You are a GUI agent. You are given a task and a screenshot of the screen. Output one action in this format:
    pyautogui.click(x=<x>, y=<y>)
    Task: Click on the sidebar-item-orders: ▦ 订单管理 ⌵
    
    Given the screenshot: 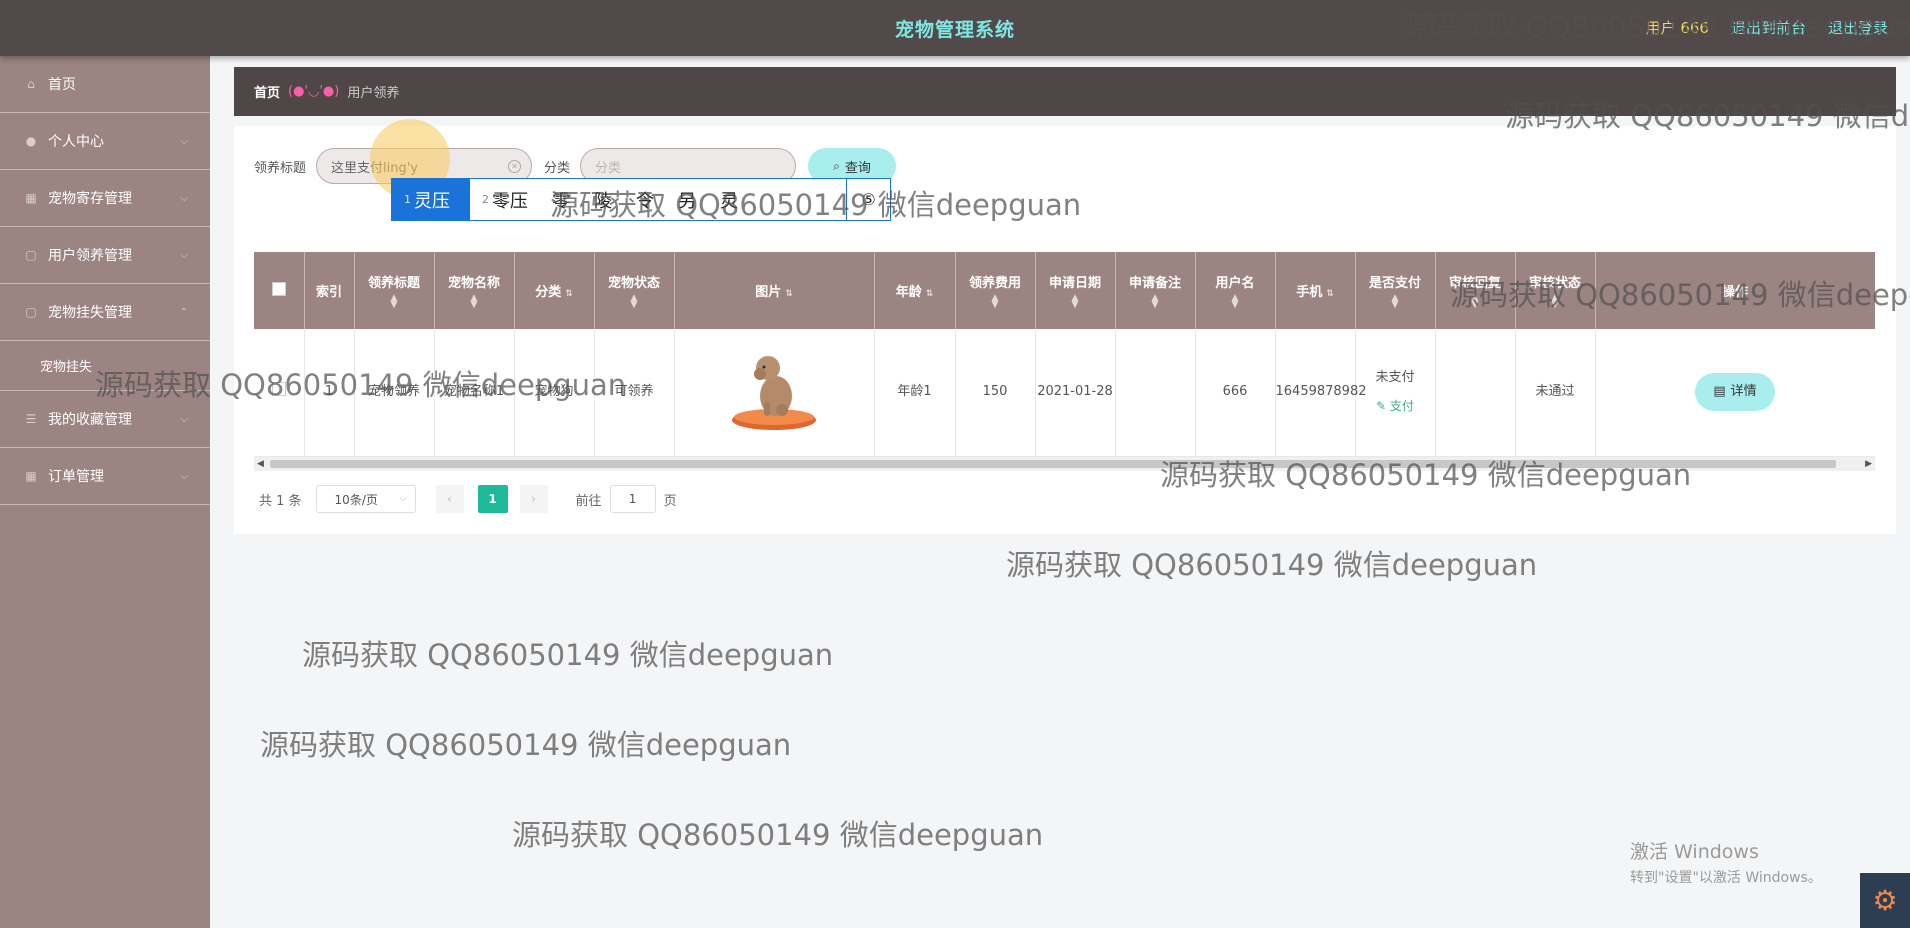 What is the action you would take?
    pyautogui.click(x=105, y=476)
    